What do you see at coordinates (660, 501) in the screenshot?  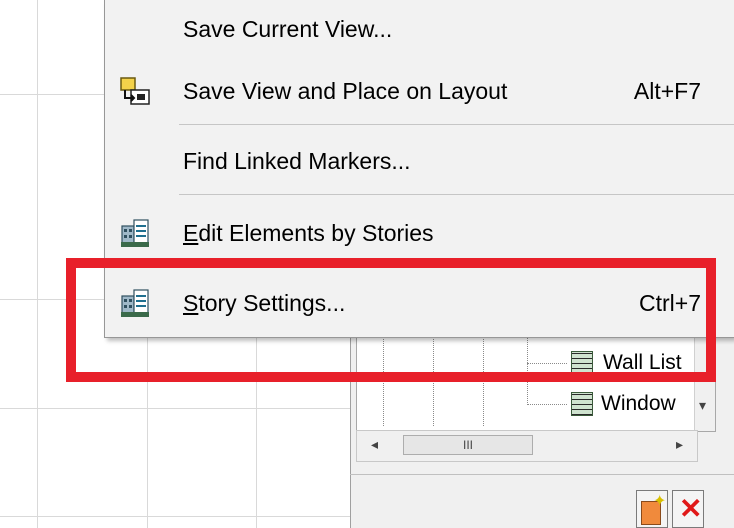 I see `sparkle-icon: ✦` at bounding box center [660, 501].